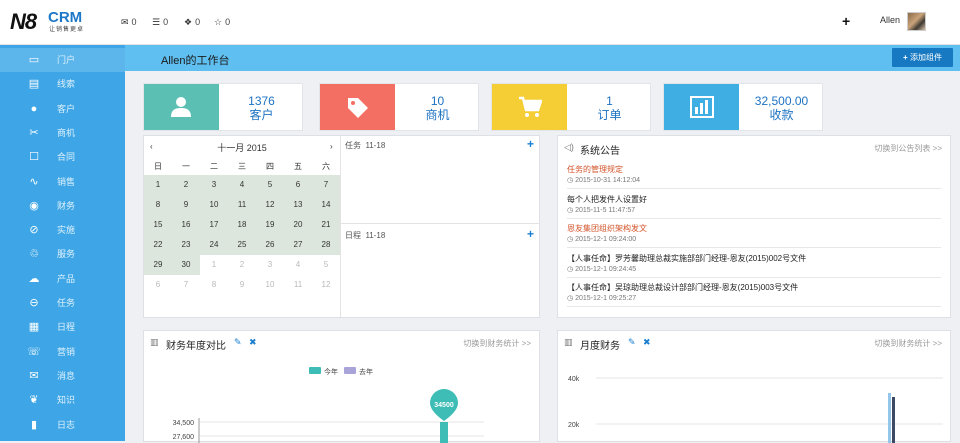  Describe the element at coordinates (129, 22) in the screenshot. I see `messages-indicator: ✉ 0` at that location.